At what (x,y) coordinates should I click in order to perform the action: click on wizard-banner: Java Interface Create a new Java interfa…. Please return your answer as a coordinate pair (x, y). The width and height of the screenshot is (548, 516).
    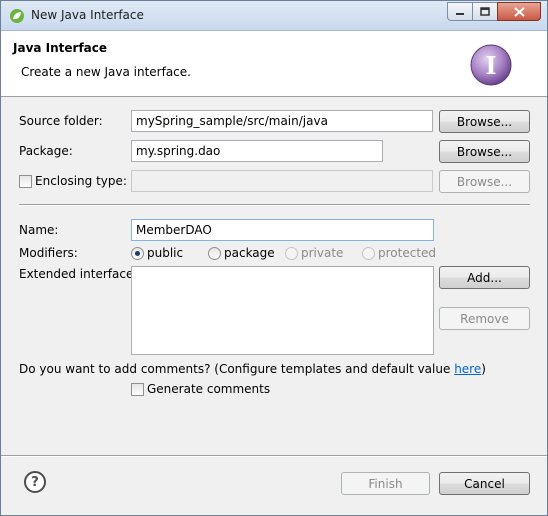
    Looking at the image, I should click on (274, 64).